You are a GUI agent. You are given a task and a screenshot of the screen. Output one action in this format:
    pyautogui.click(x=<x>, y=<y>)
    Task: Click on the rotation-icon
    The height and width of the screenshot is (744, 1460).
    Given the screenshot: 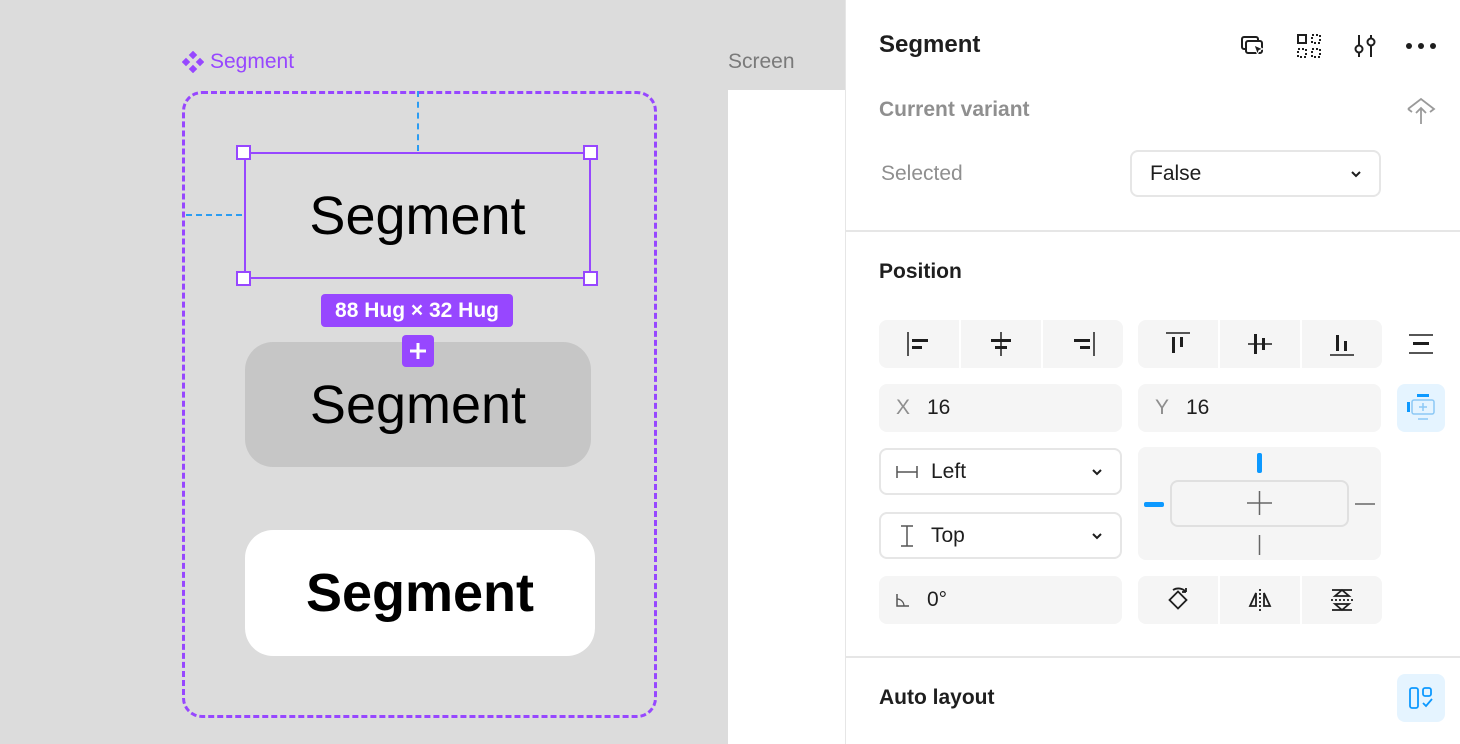 What is the action you would take?
    pyautogui.click(x=903, y=600)
    